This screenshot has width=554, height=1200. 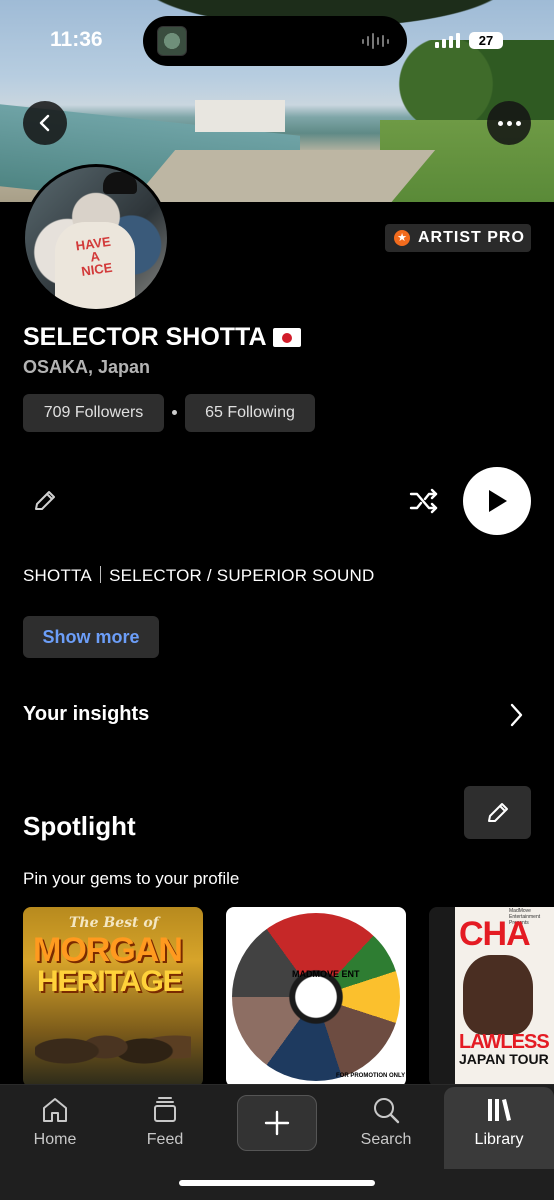 What do you see at coordinates (402, 238) in the screenshot?
I see `star-icon: ★` at bounding box center [402, 238].